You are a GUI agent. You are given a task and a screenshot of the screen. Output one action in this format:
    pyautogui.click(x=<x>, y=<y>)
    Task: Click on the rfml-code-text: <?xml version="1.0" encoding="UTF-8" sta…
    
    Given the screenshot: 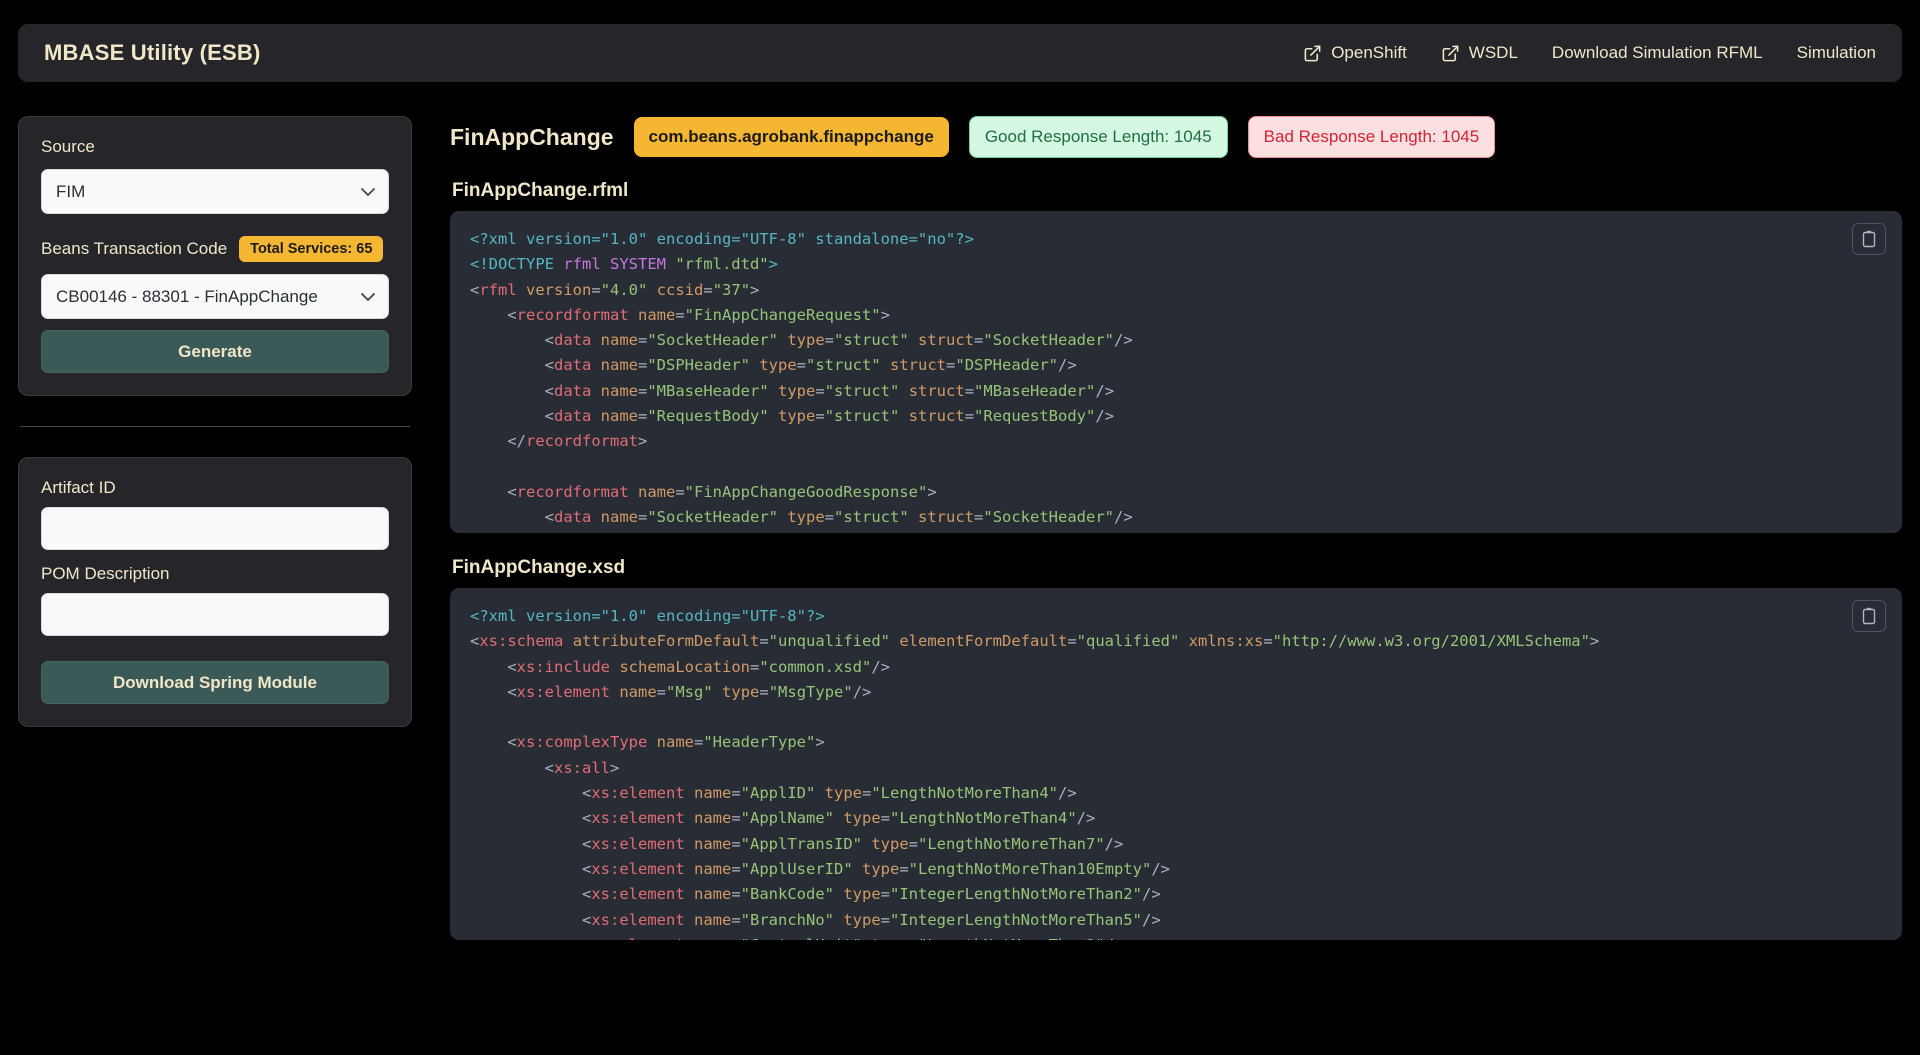 What is the action you would take?
    pyautogui.click(x=801, y=378)
    